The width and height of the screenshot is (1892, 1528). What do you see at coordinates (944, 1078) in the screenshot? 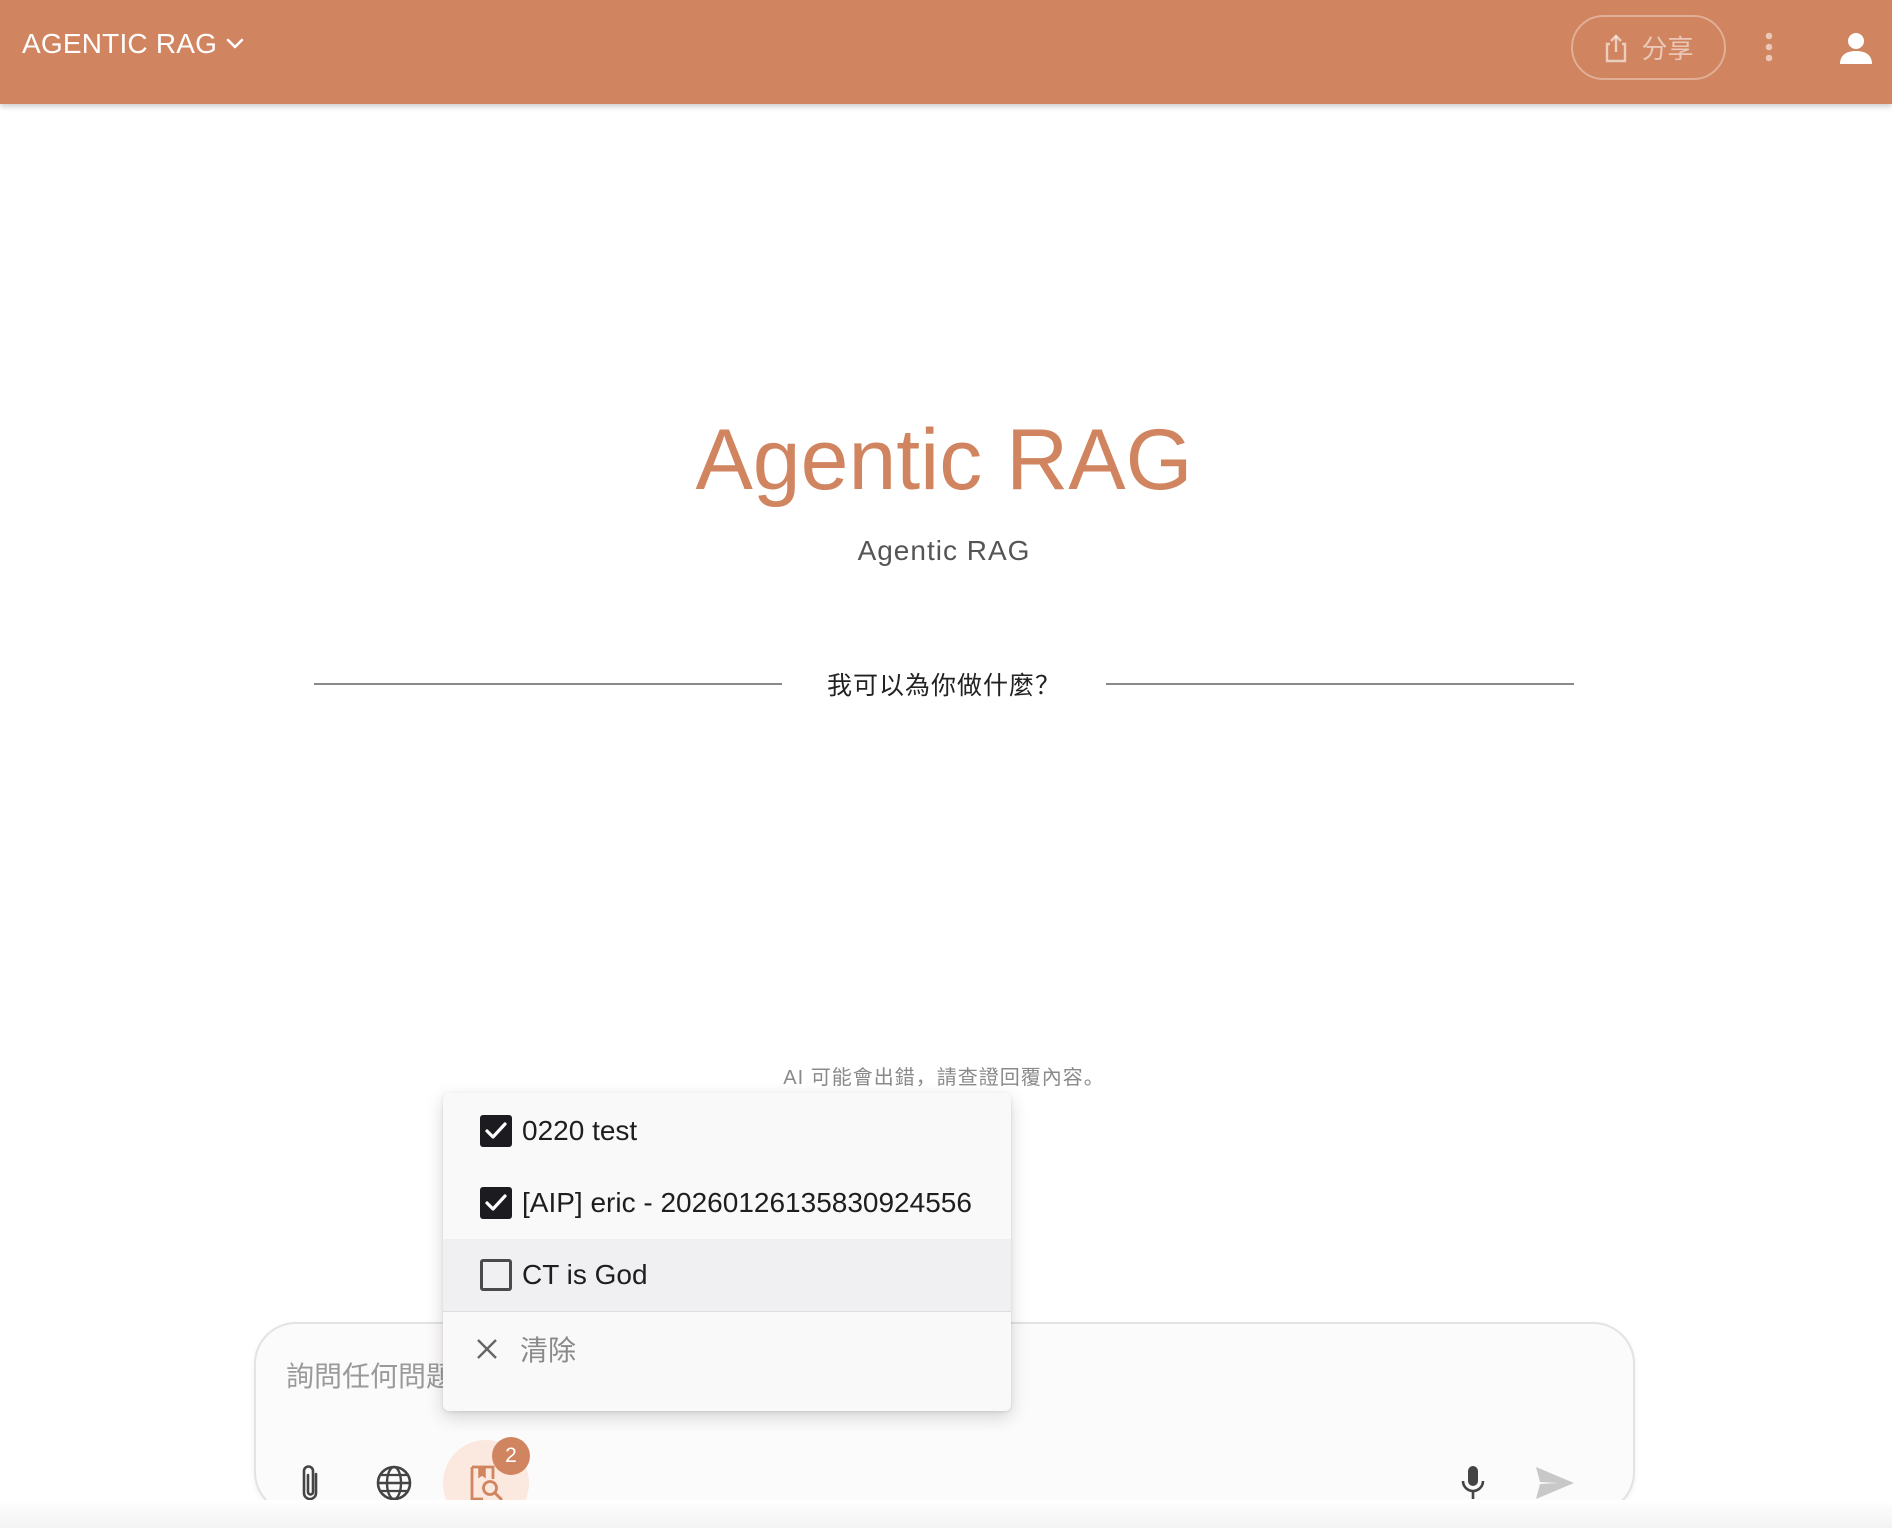
I see `disclaimer-text: AI 可能會出錯，請查證回覆內容。` at bounding box center [944, 1078].